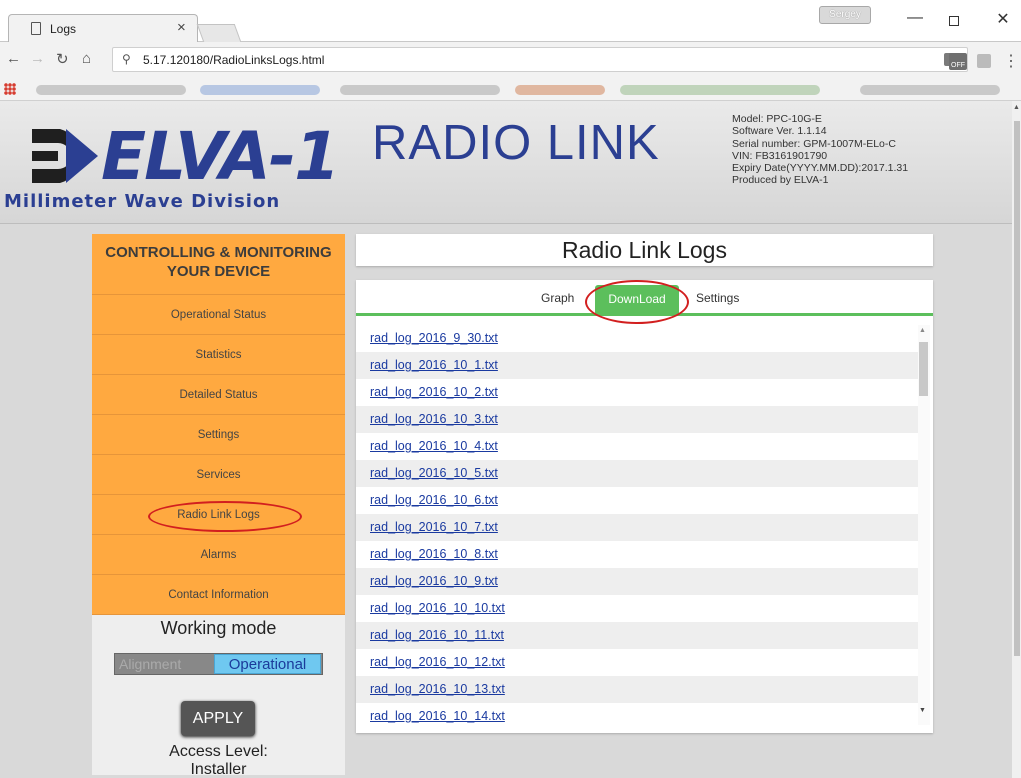 The width and height of the screenshot is (1021, 778). Describe the element at coordinates (434, 365) in the screenshot. I see `log-file-link: rad_log_2016_10_1.txt` at that location.